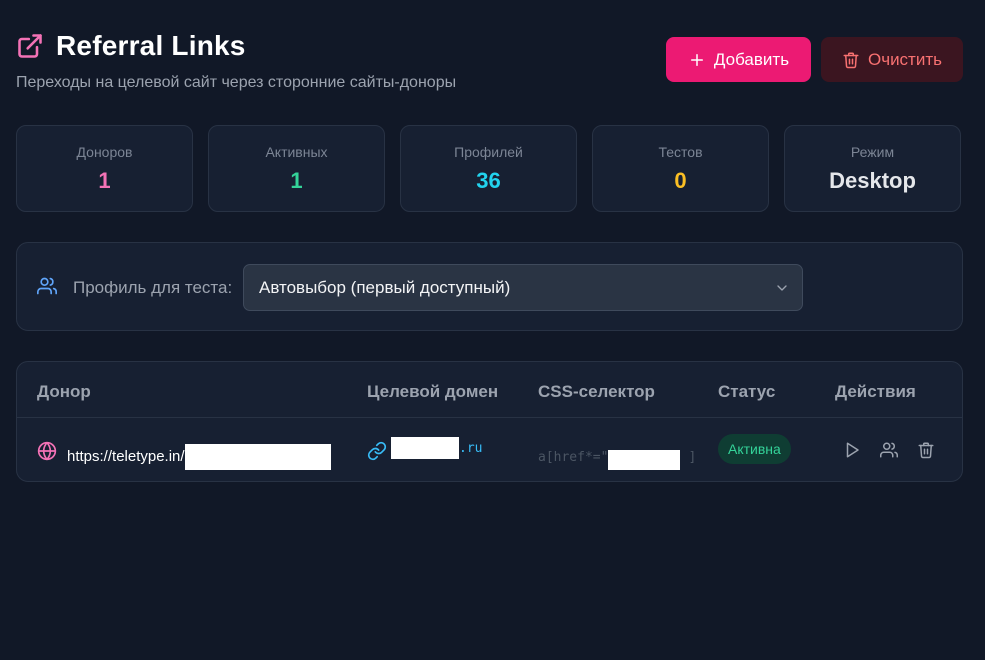 This screenshot has height=660, width=985. Describe the element at coordinates (385, 287) in the screenshot. I see `profile-select-value: Автовыбор (первый доступный)` at that location.